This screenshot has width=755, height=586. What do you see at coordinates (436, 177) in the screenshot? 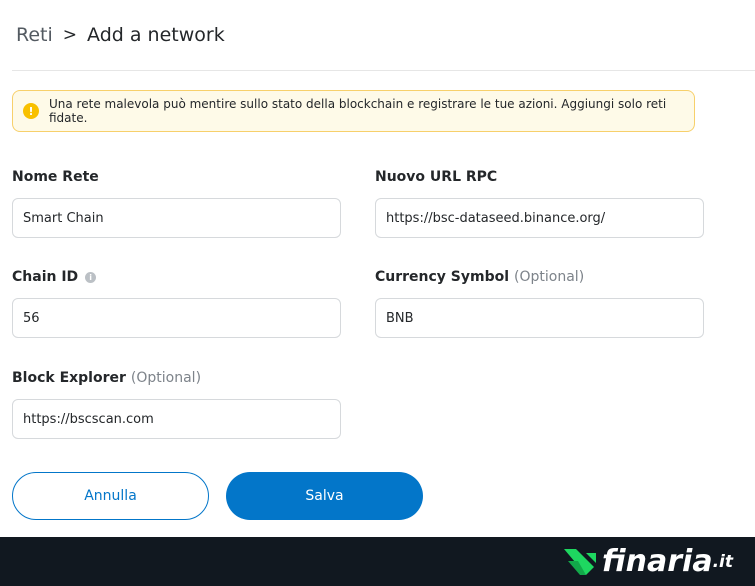
I see `rpc-url-label: Nuovo URL RPC` at bounding box center [436, 177].